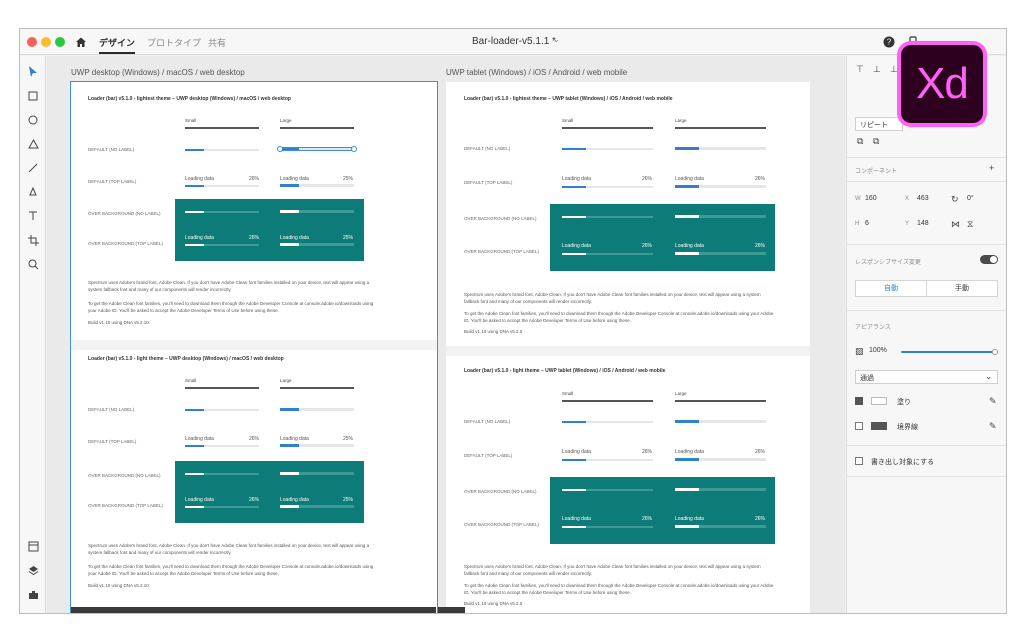  What do you see at coordinates (33, 144) in the screenshot?
I see `polygon-icon` at bounding box center [33, 144].